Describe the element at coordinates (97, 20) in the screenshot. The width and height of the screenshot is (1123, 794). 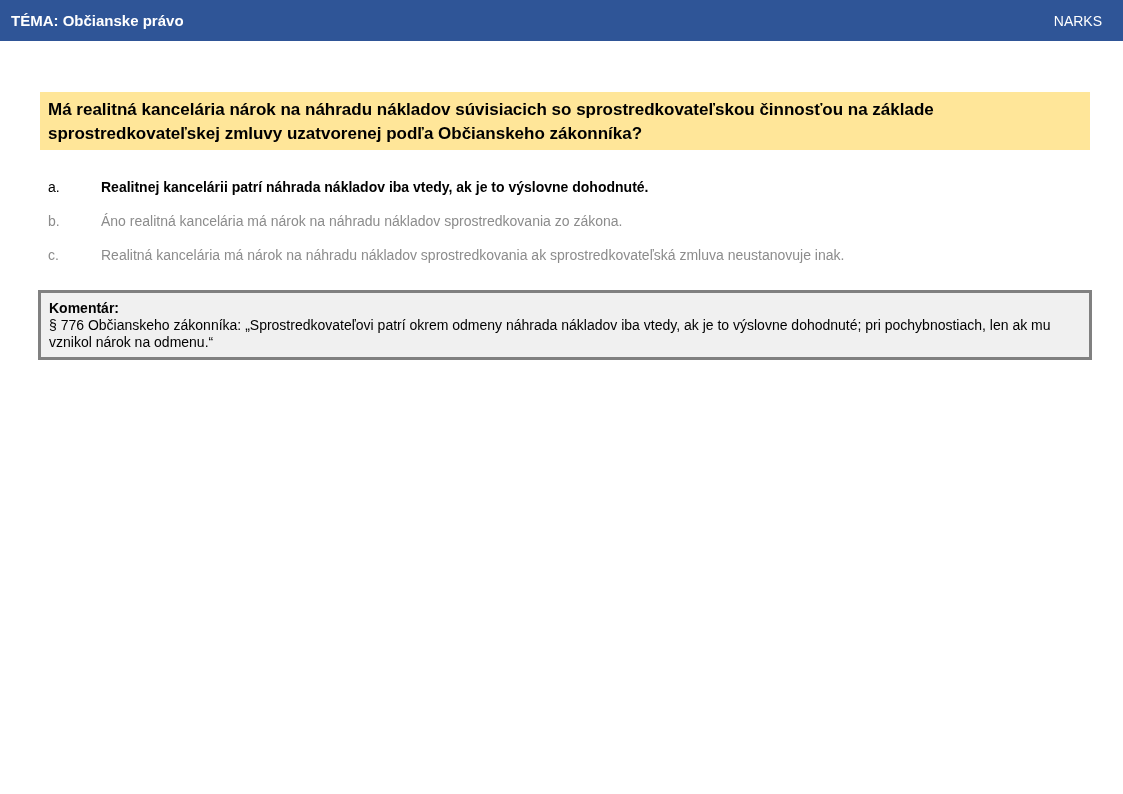
I see `topic-title: TÉMA: Občianske právo` at that location.